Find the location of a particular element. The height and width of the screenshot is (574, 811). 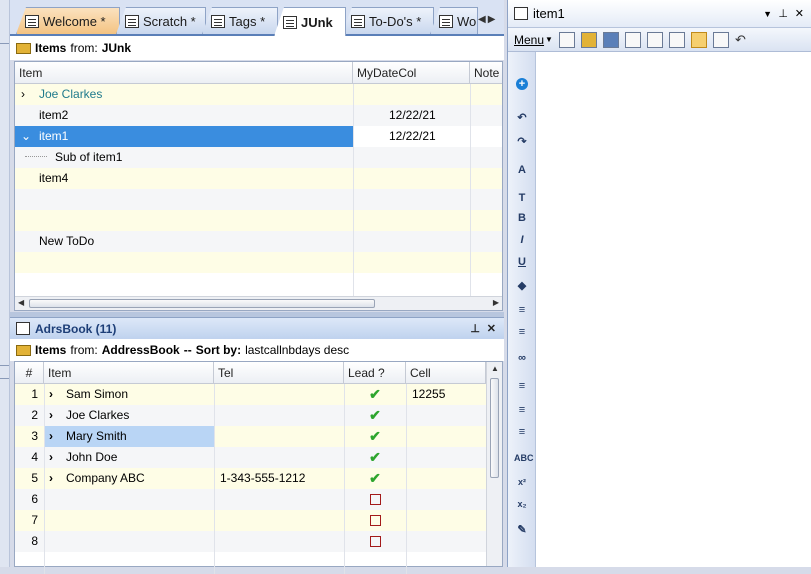

outdent-icon: ≡ is located at coordinates (522, 432).